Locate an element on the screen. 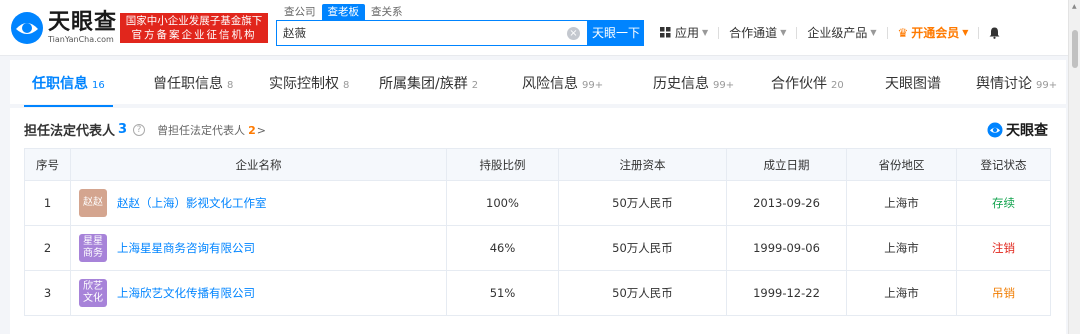 This screenshot has width=1080, height=334. brand-text: 天眼查 is located at coordinates (1027, 131).